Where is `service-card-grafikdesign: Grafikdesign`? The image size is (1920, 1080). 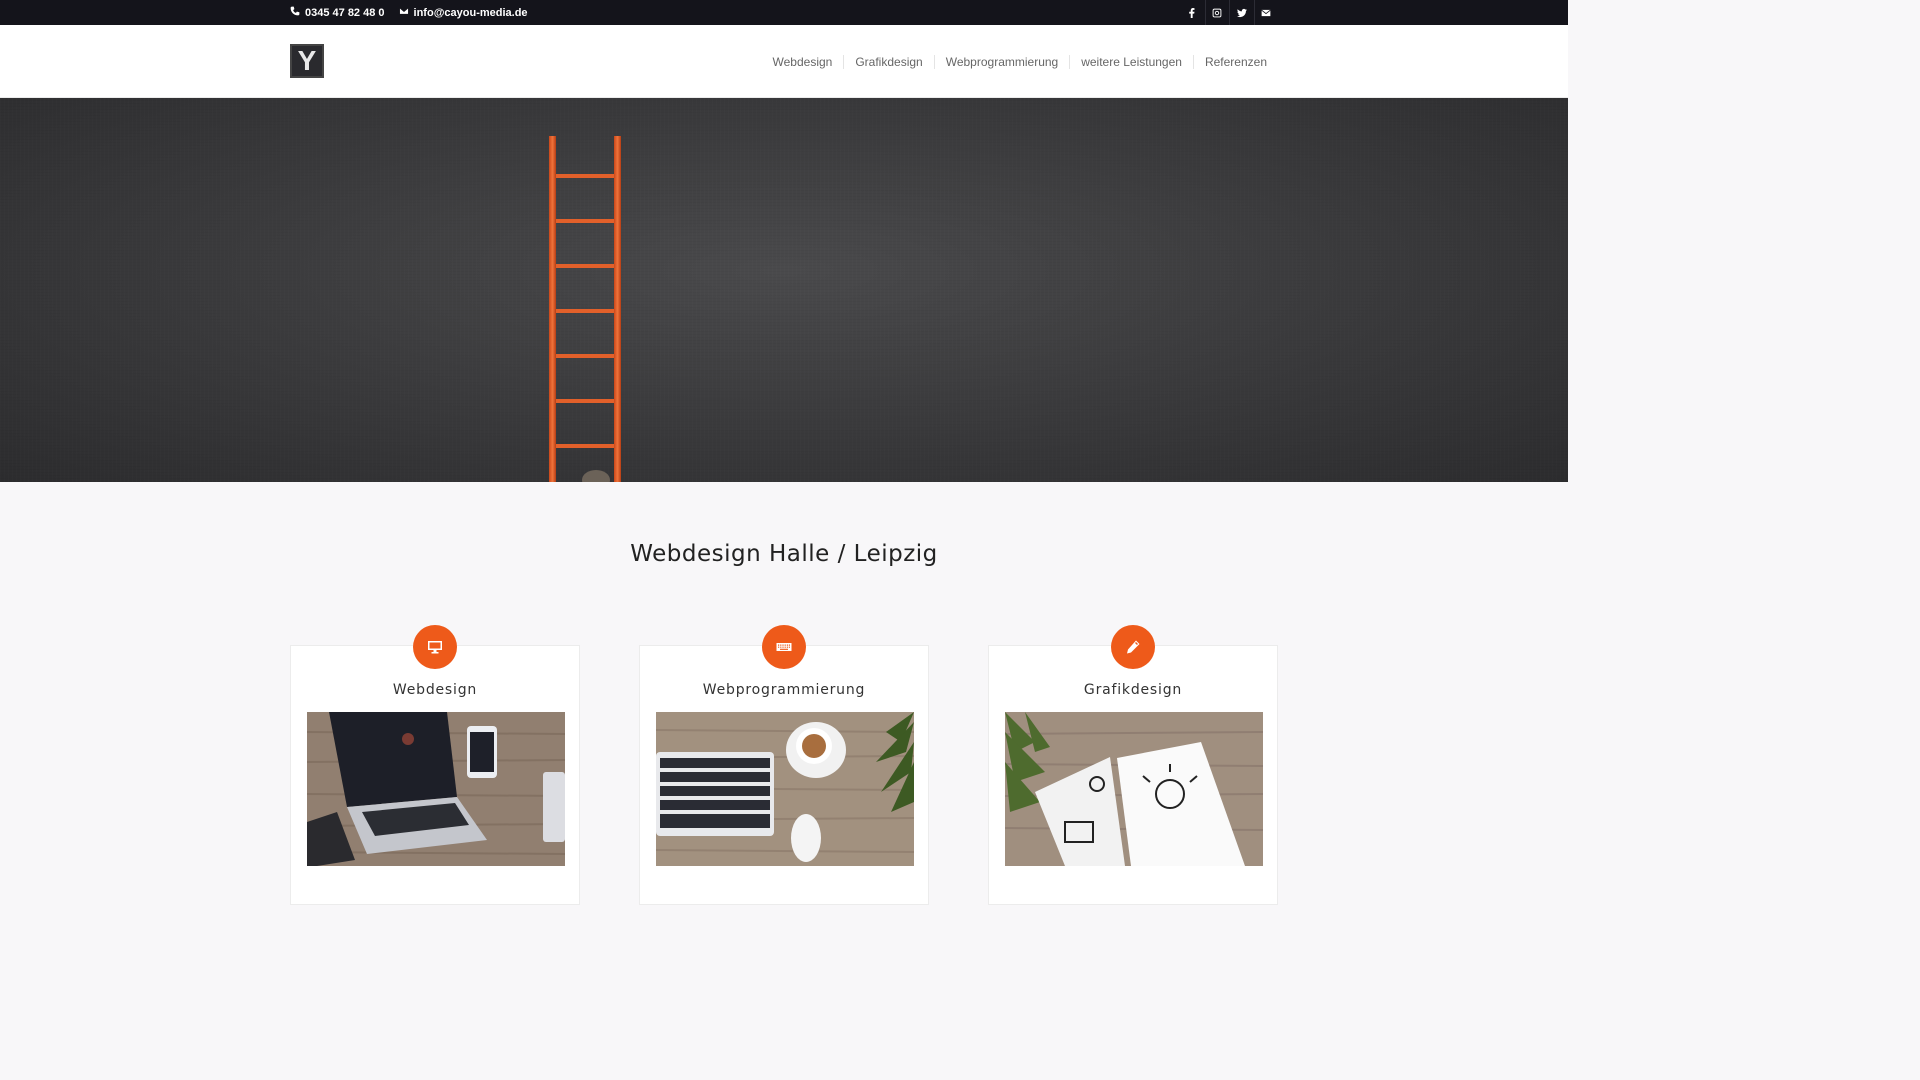 service-card-grafikdesign: Grafikdesign is located at coordinates (1133, 765).